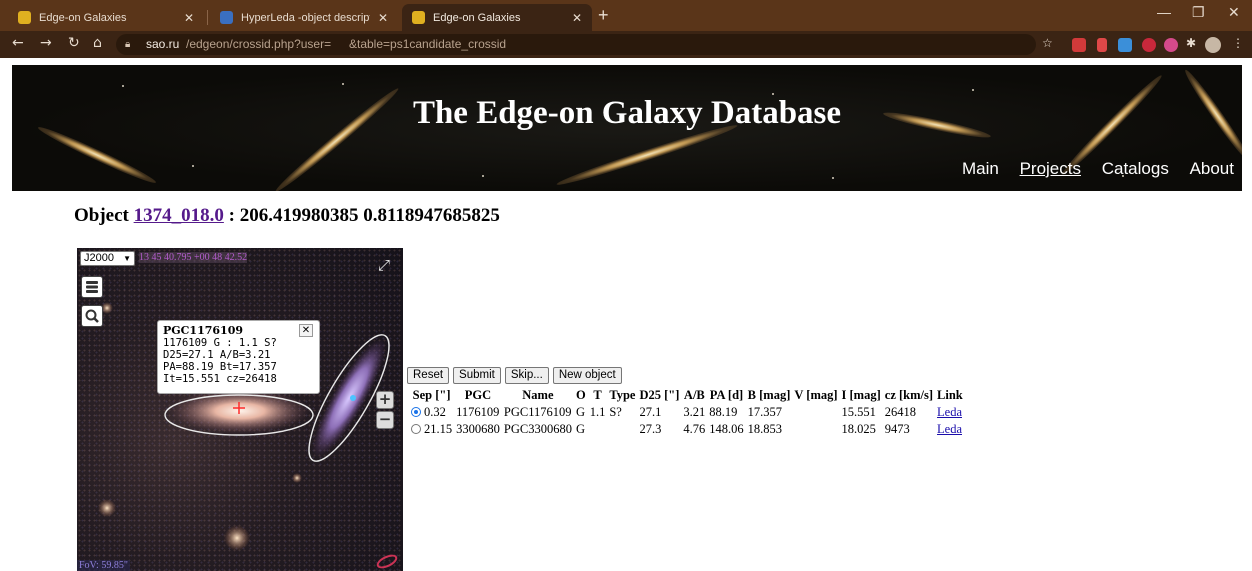  What do you see at coordinates (909, 395) in the screenshot?
I see `col-cz: cz [km/s]` at bounding box center [909, 395].